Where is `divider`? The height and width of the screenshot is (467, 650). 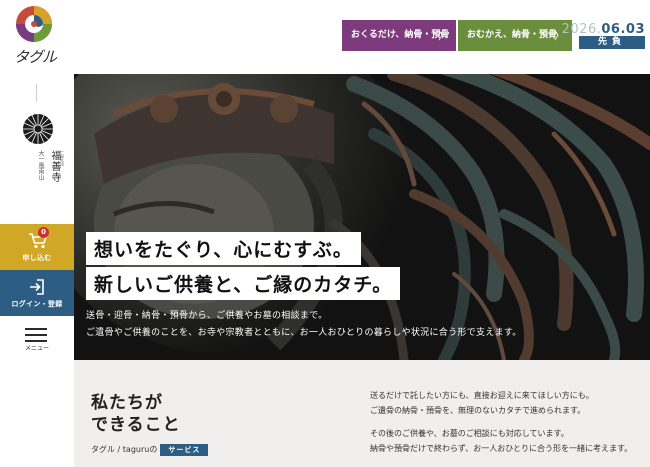 divider is located at coordinates (36, 93).